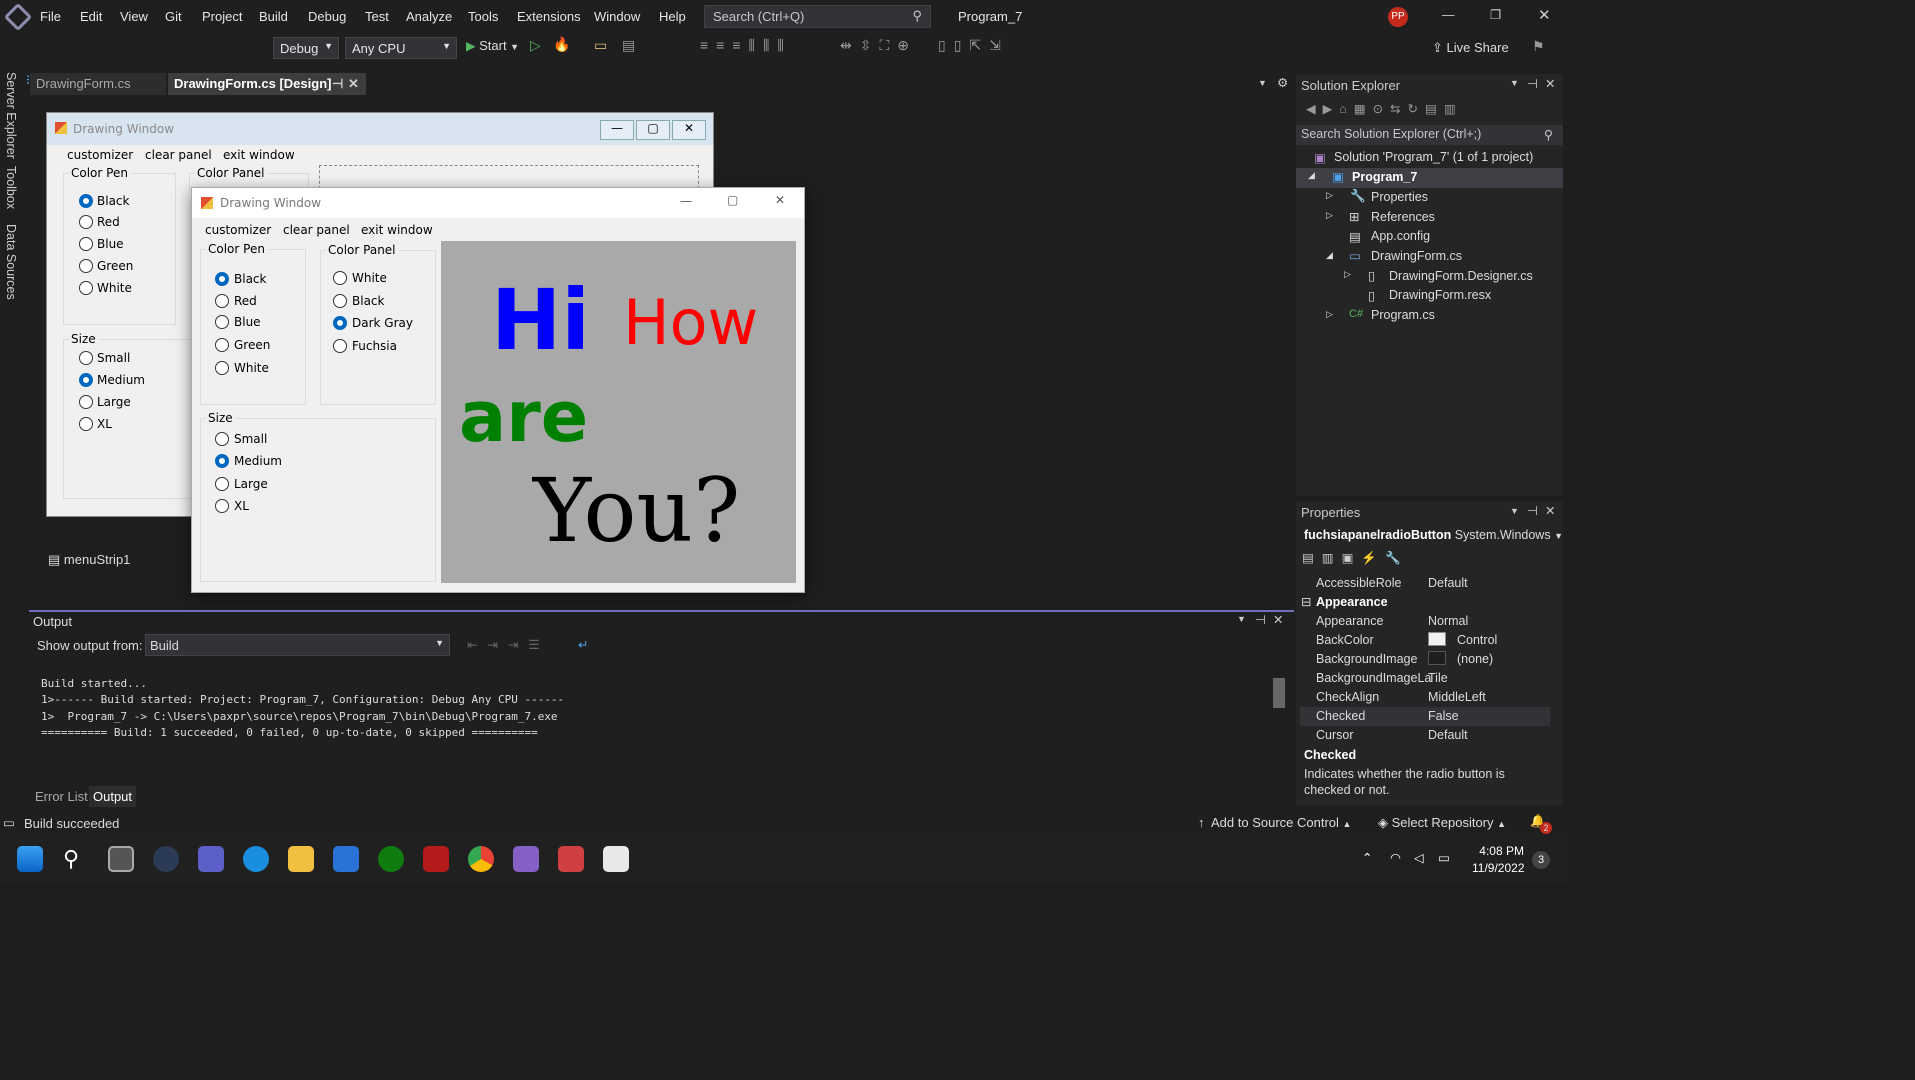  What do you see at coordinates (429, 16) in the screenshot?
I see `menu-analyze: Analyze` at bounding box center [429, 16].